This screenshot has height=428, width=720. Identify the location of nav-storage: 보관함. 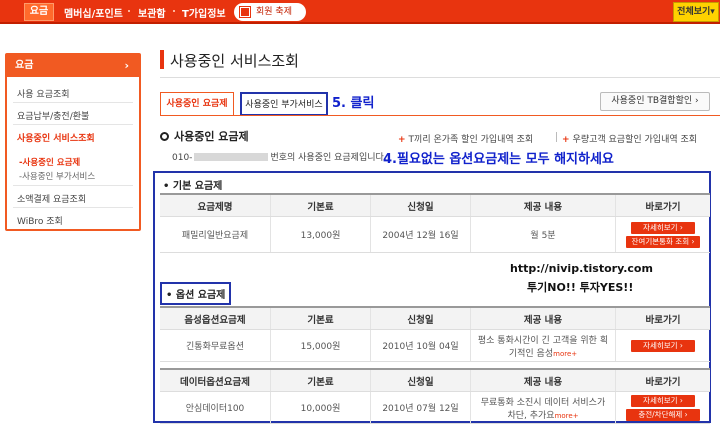
(152, 12).